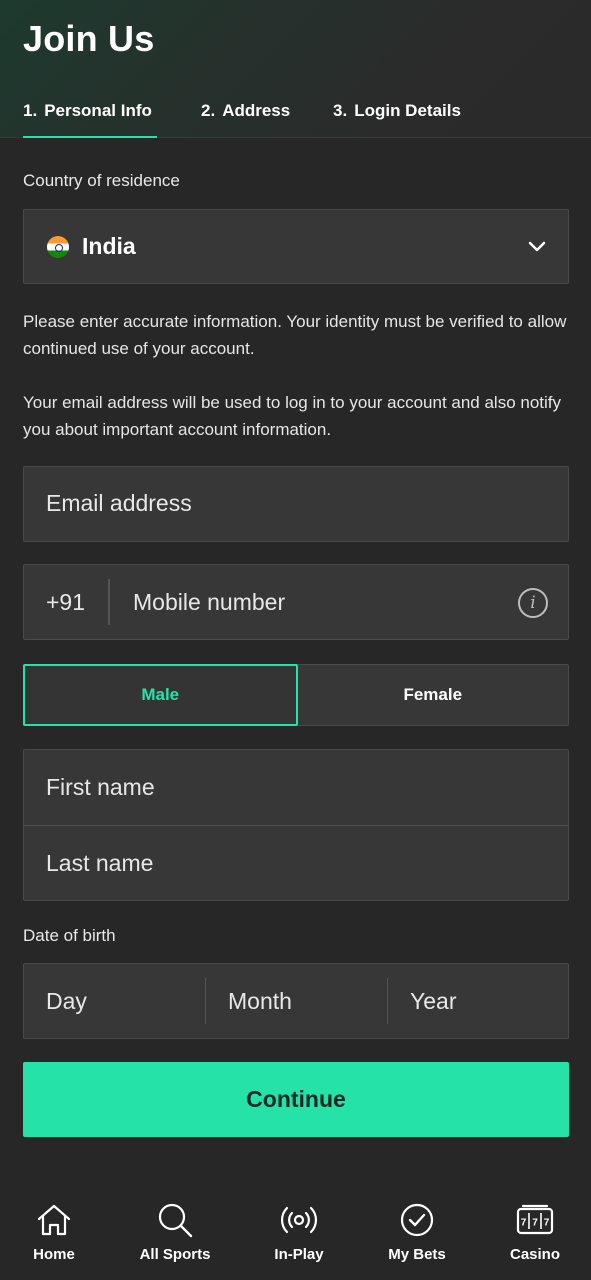 This screenshot has height=1280, width=591. I want to click on dob-field: Day Month Year, so click(296, 1001).